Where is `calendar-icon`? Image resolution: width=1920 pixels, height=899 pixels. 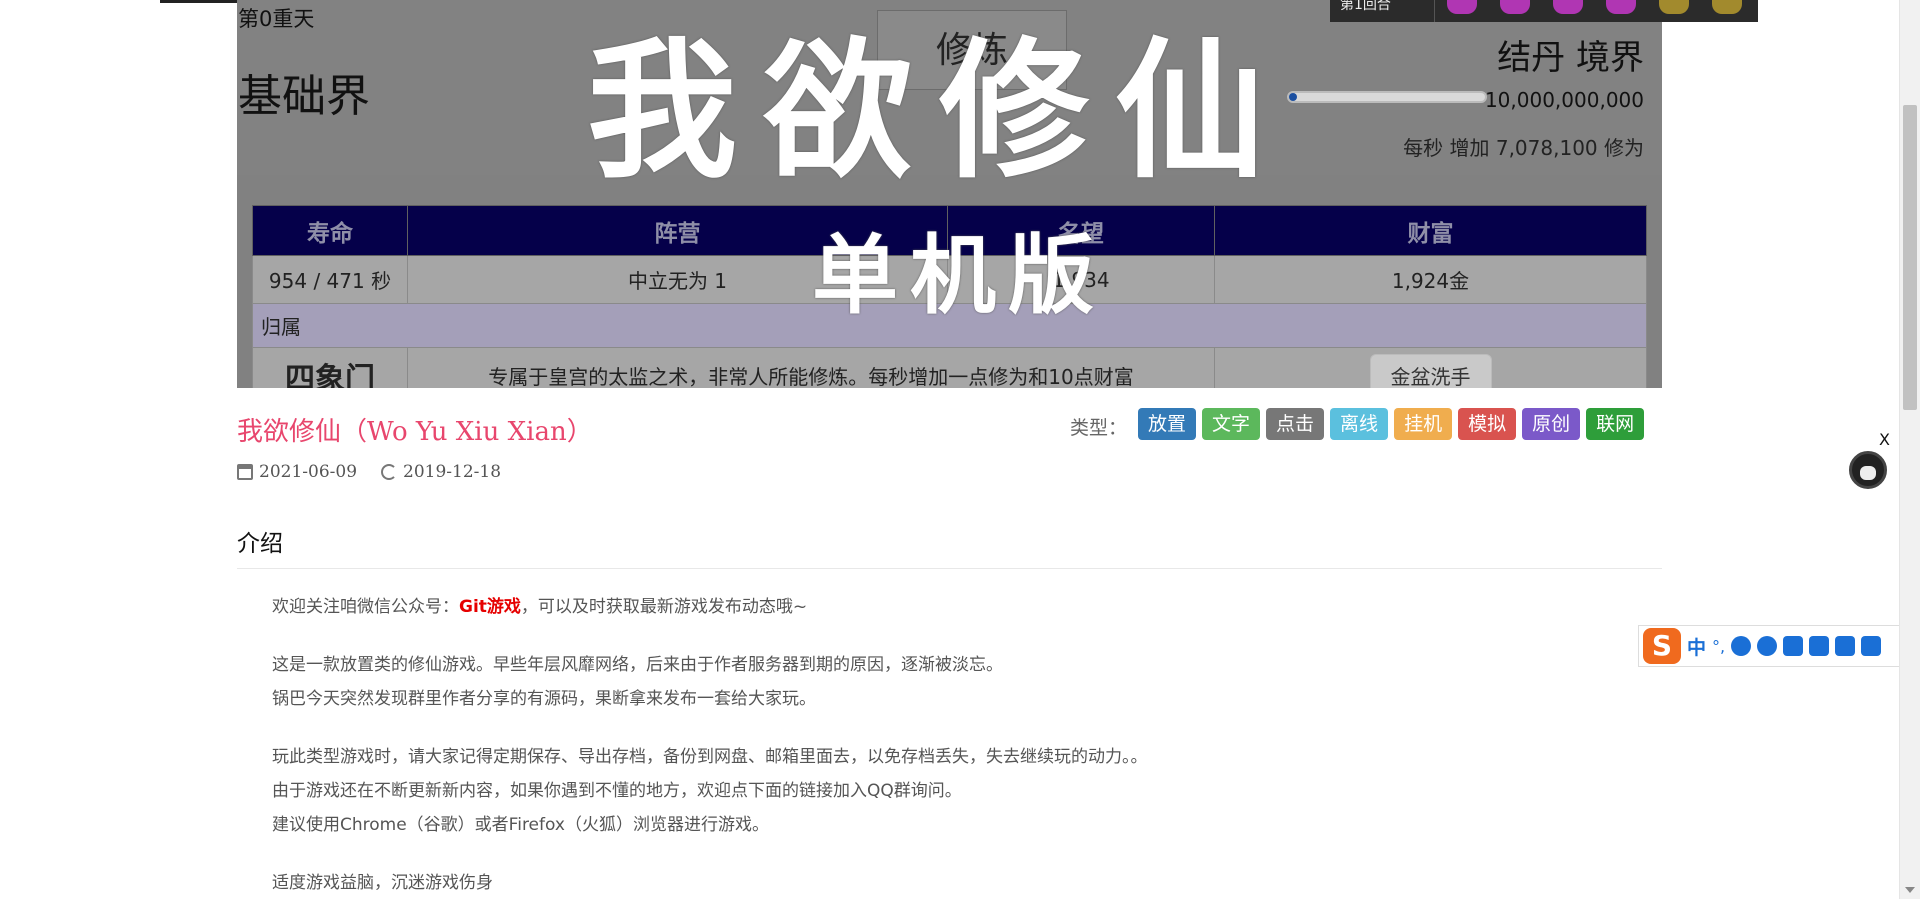 calendar-icon is located at coordinates (245, 472).